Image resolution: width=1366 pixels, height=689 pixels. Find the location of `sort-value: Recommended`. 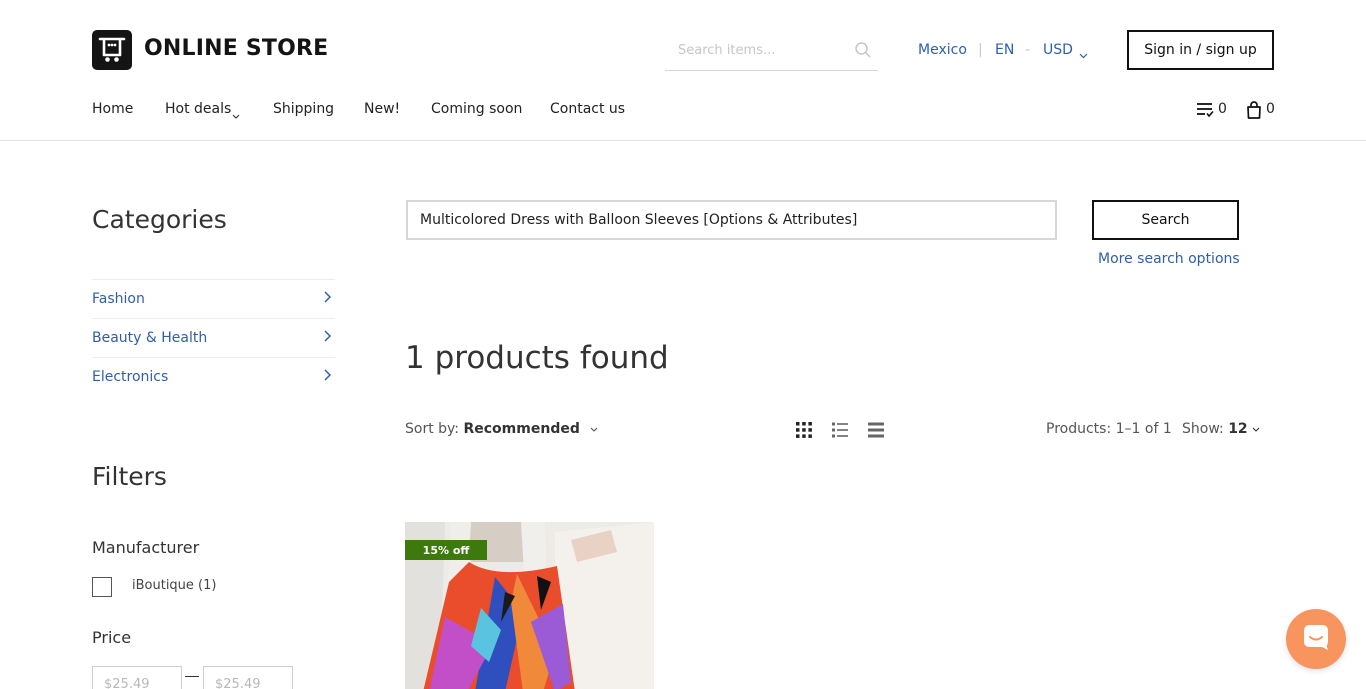

sort-value: Recommended is located at coordinates (521, 429).